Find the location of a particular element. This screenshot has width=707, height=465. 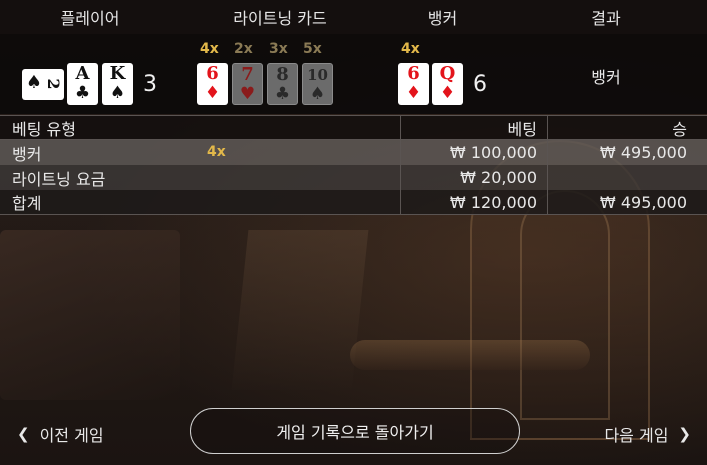

lightning-multiplier-3: 3x is located at coordinates (278, 49).